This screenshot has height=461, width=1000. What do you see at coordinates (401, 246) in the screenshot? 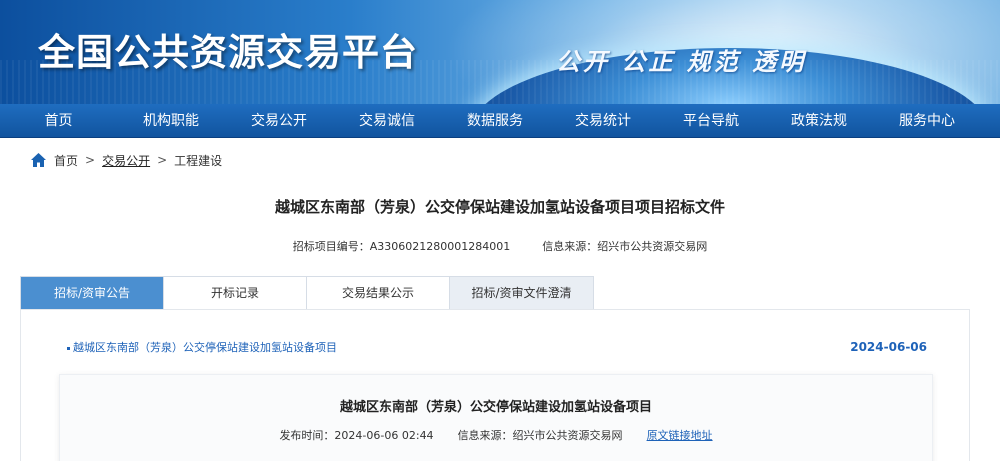
I see `project-number: 招标项目编号：A3306021280001284001` at bounding box center [401, 246].